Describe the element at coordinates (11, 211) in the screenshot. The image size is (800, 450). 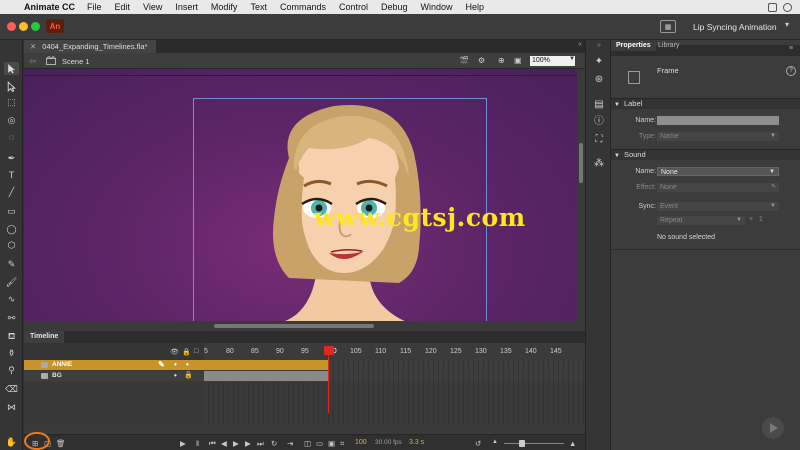
I see `rectangle-tool-icon: ▭` at that location.